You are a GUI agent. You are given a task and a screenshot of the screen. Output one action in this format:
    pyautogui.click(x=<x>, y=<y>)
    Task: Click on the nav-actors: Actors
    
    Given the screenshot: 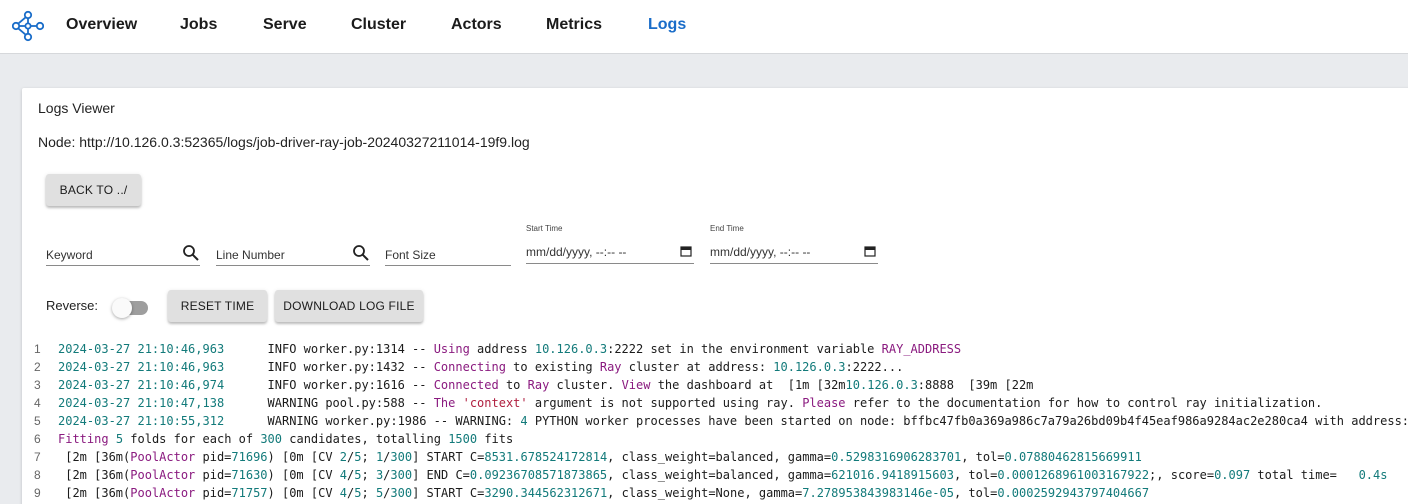 What is the action you would take?
    pyautogui.click(x=476, y=25)
    